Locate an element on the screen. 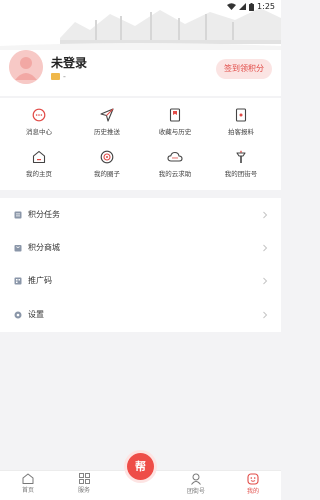  help-button: 帮 is located at coordinates (140, 466).